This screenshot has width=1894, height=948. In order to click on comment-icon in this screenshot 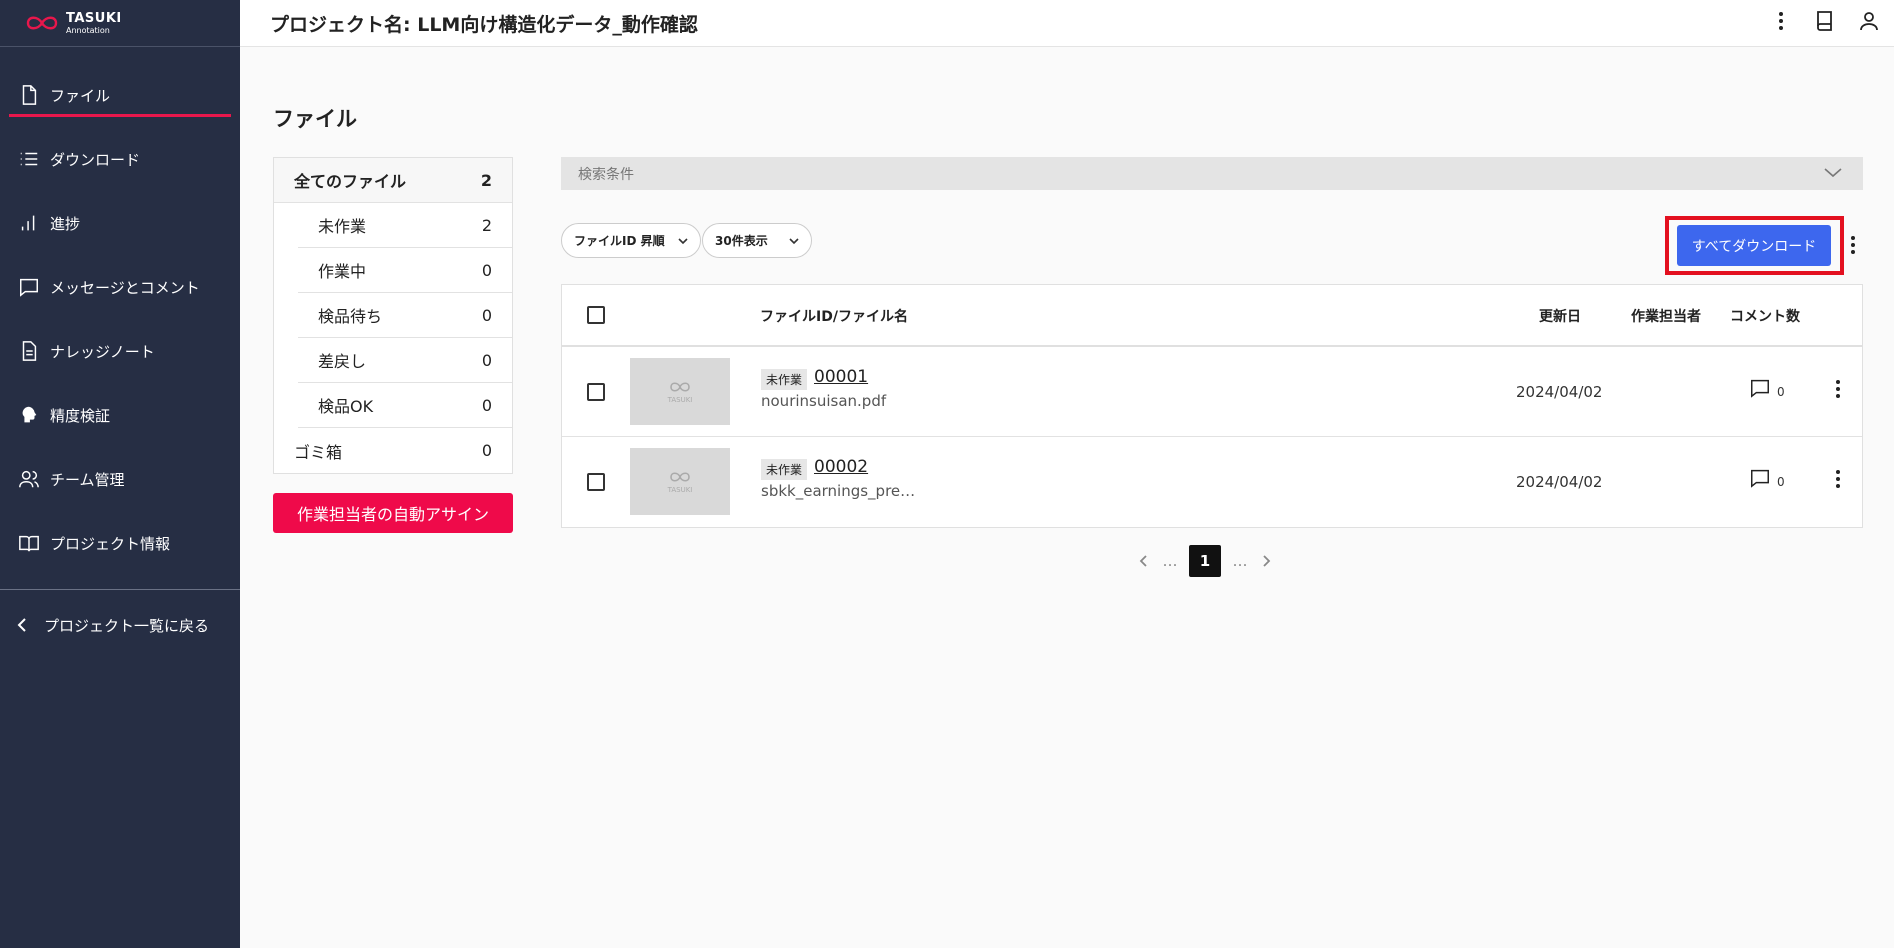, I will do `click(1760, 478)`.